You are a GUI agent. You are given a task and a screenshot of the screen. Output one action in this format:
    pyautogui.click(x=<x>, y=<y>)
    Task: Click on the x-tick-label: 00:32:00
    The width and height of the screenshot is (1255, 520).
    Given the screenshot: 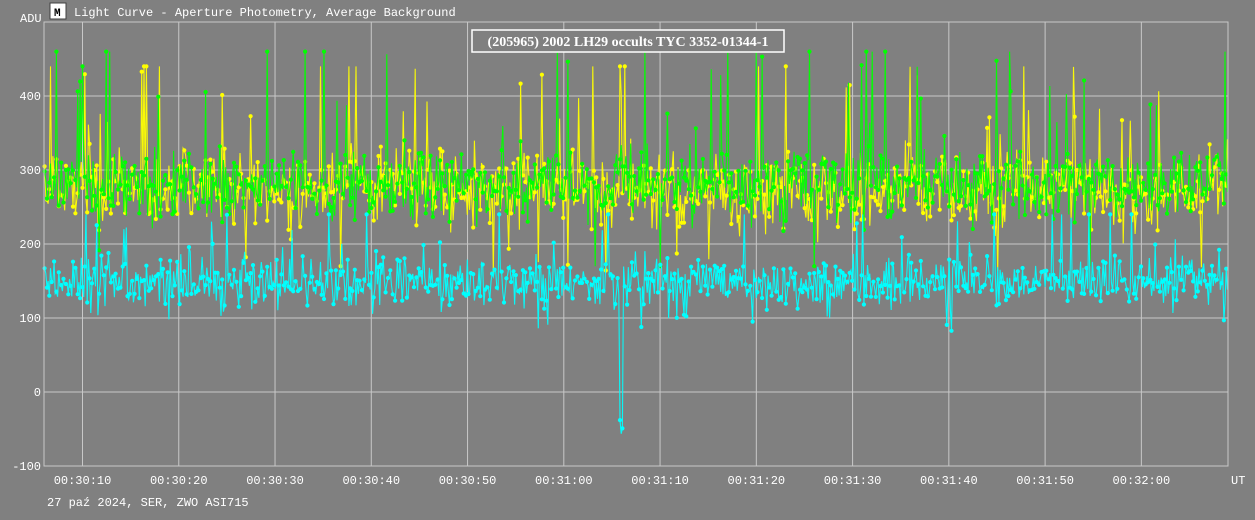 What is the action you would take?
    pyautogui.click(x=1142, y=481)
    